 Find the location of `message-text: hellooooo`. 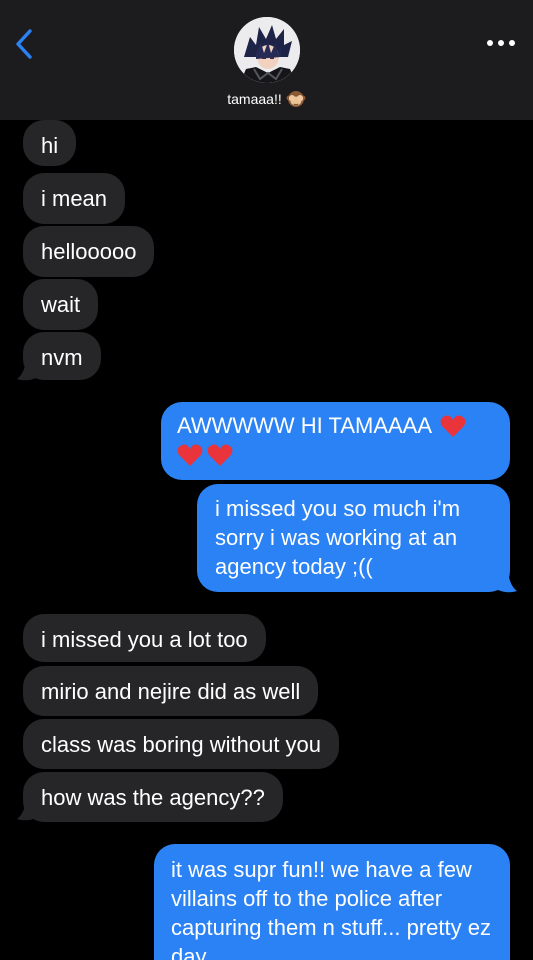

message-text: hellooooo is located at coordinates (89, 251).